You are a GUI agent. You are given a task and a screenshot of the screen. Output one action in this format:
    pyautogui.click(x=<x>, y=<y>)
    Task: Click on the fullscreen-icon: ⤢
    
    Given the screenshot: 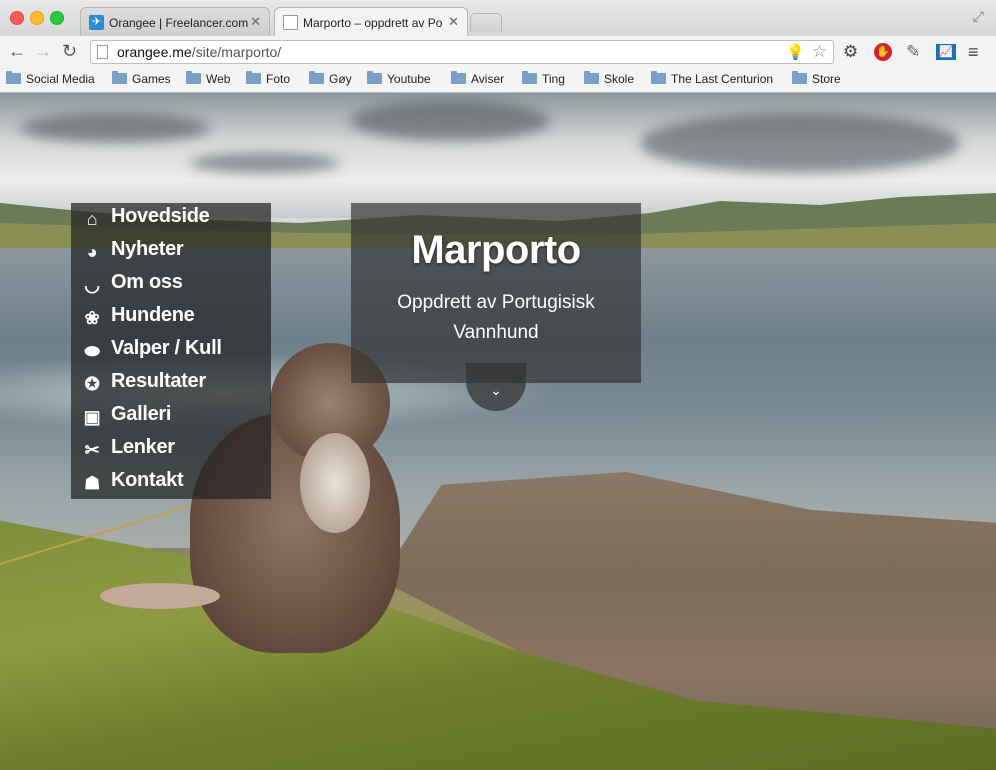 What is the action you would take?
    pyautogui.click(x=978, y=16)
    